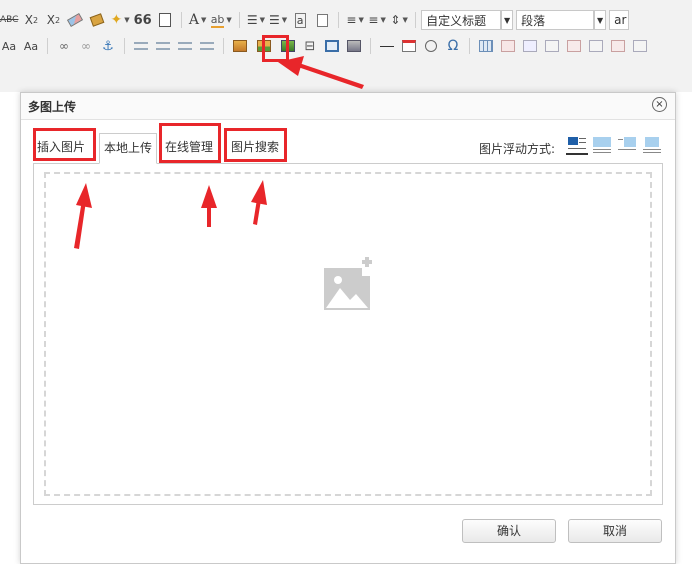 Image resolution: width=692 pixels, height=564 pixels. Describe the element at coordinates (652, 145) in the screenshot. I see `float-center-icon` at that location.